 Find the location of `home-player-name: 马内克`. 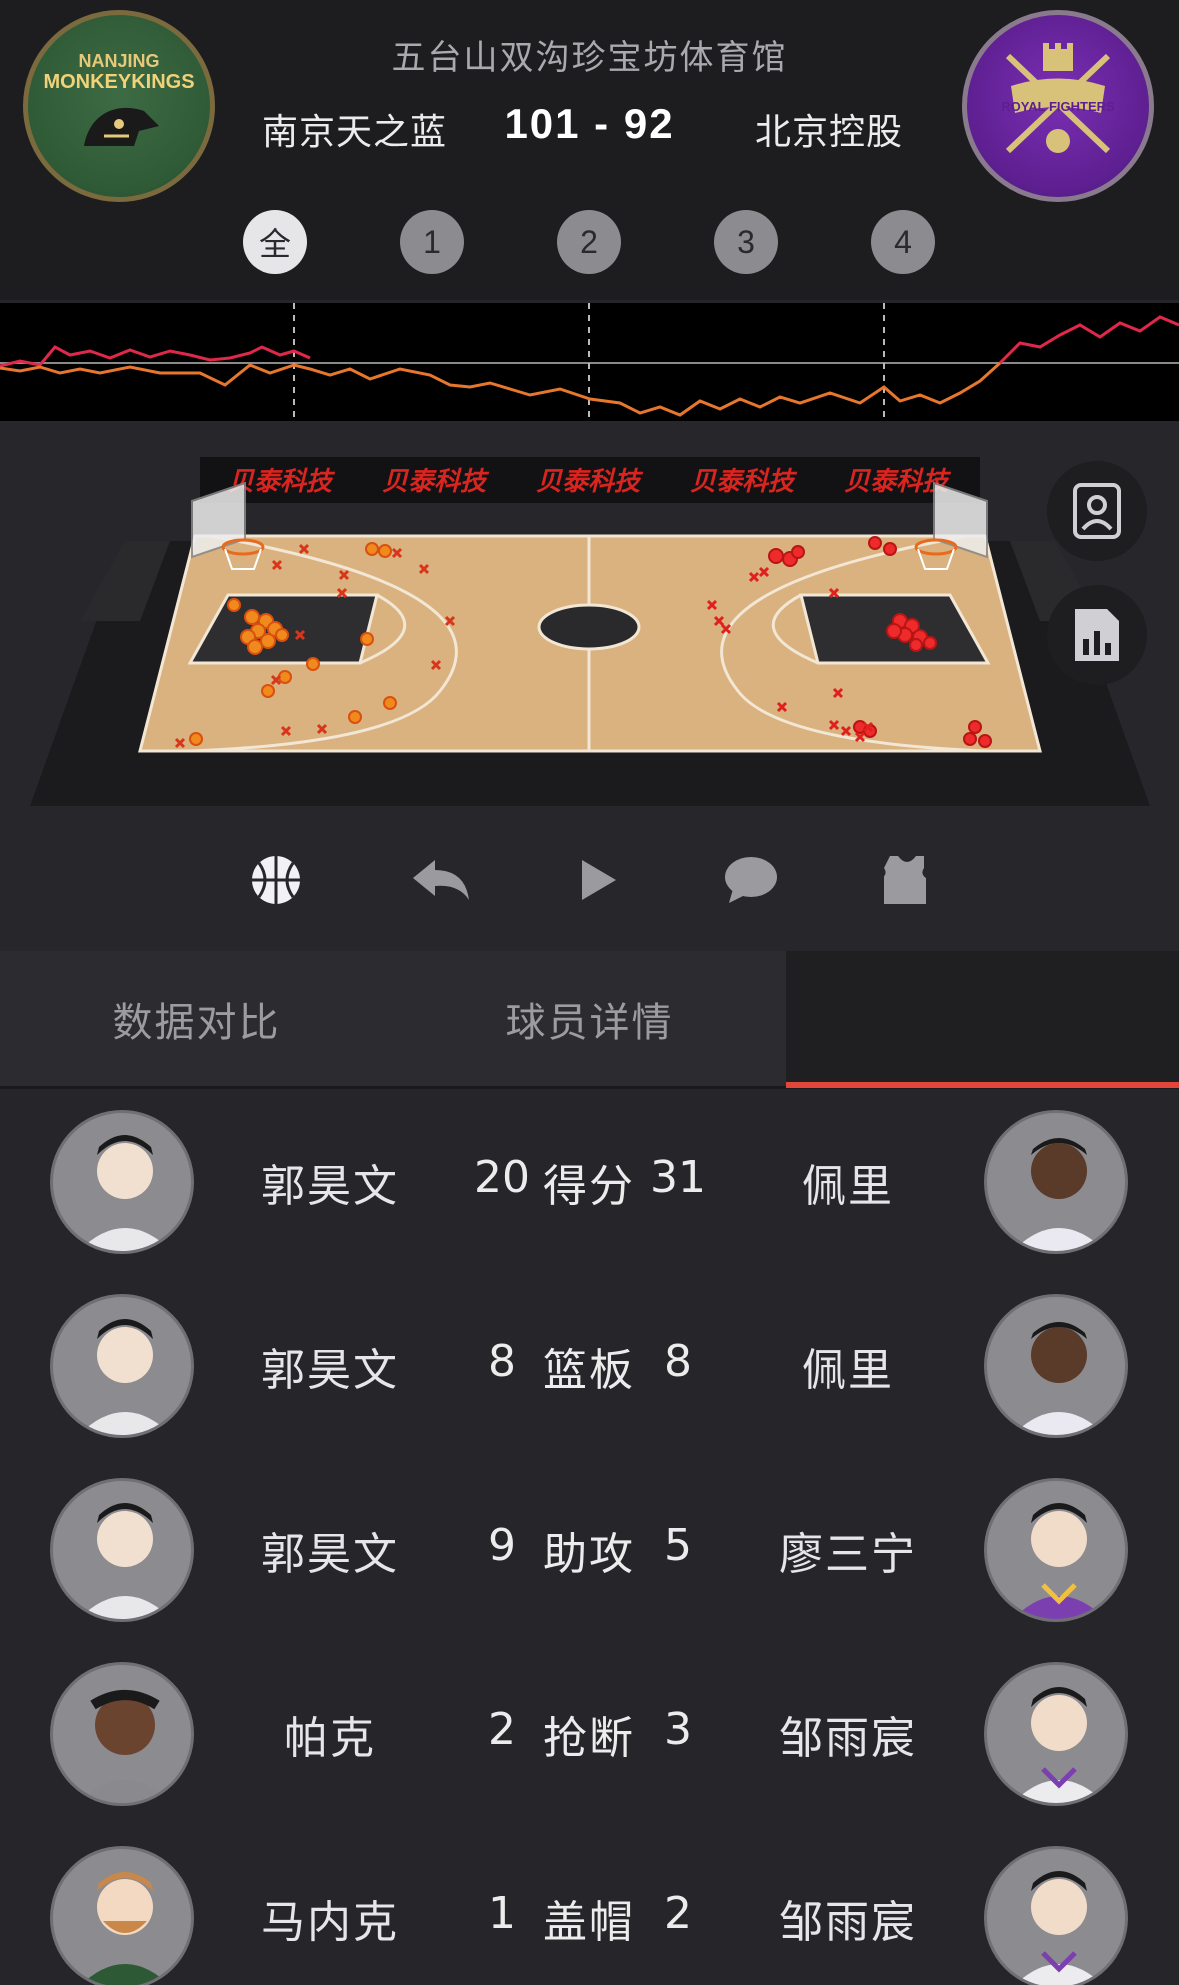

home-player-name: 马内克 is located at coordinates (330, 1922).